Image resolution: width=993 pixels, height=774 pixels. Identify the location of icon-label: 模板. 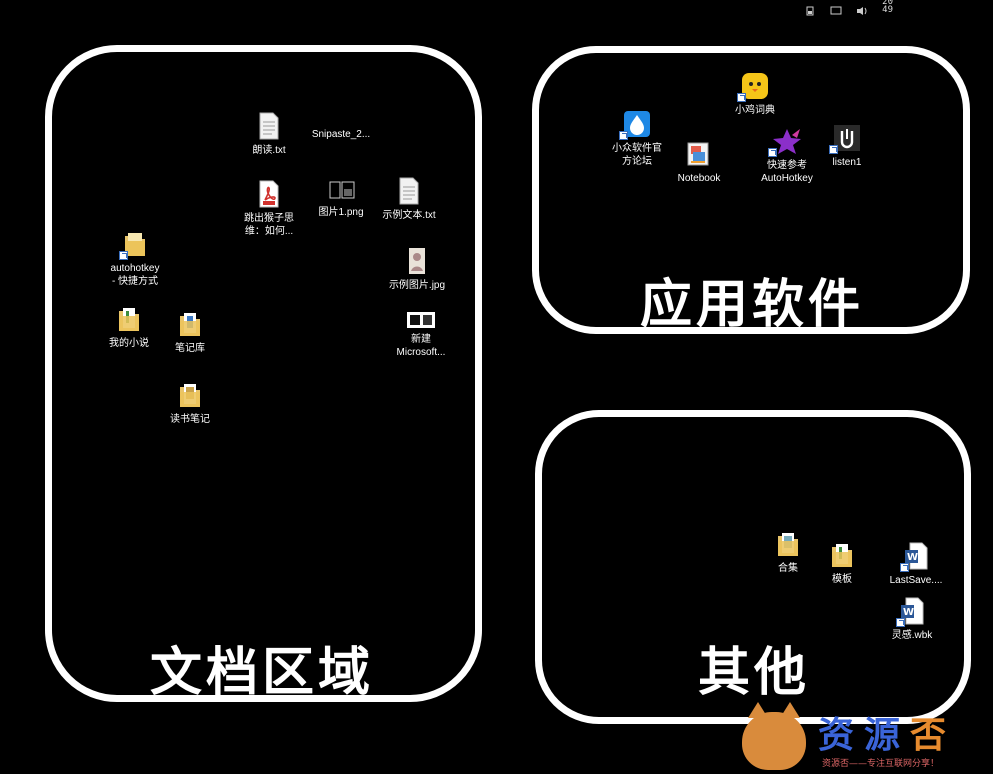
(842, 579).